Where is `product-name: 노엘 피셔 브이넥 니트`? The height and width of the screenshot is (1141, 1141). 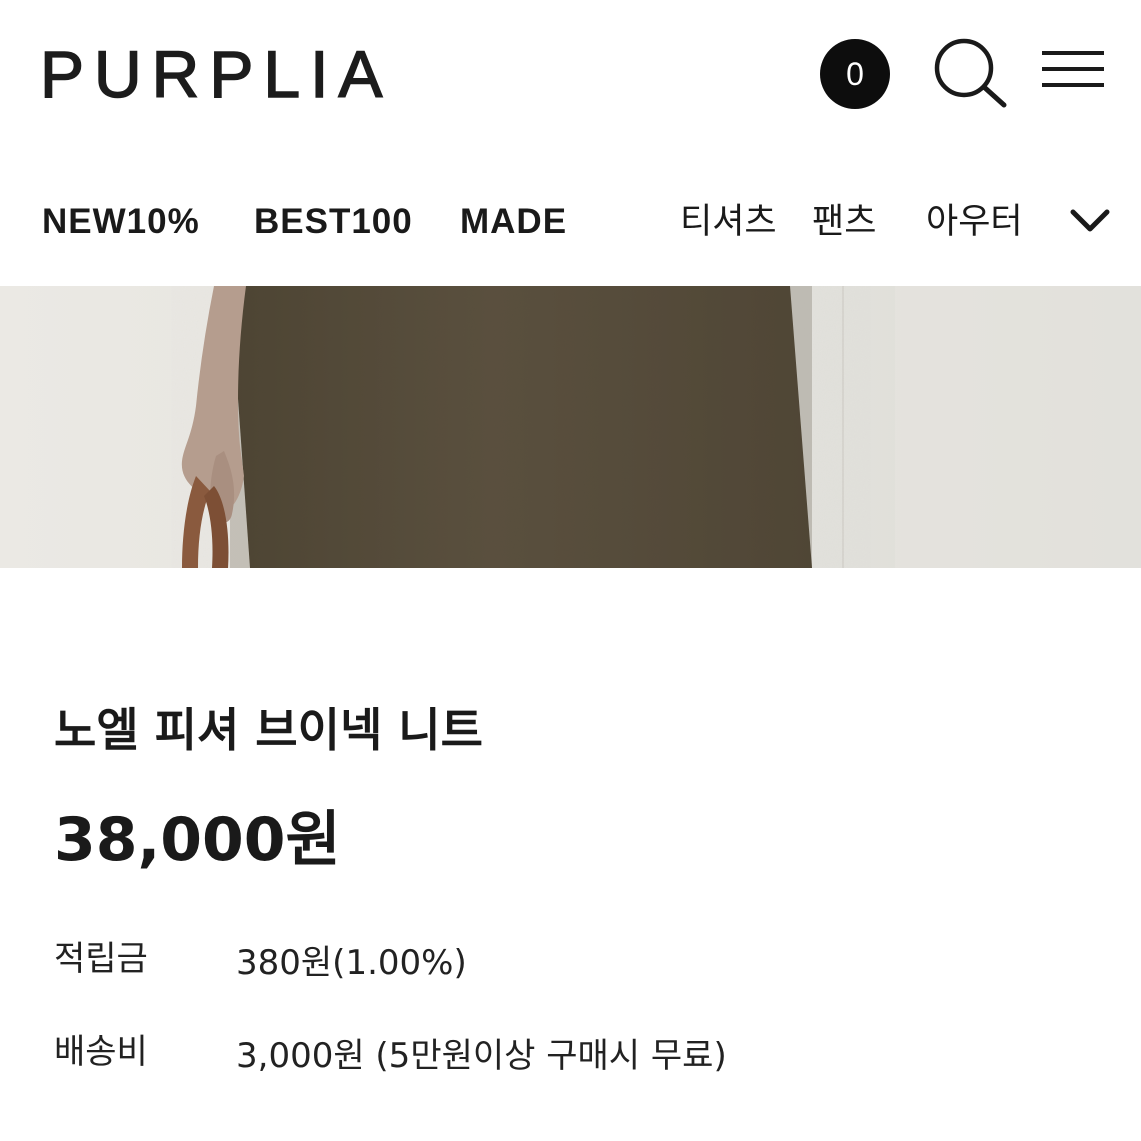 product-name: 노엘 피셔 브이넥 니트 is located at coordinates (268, 730).